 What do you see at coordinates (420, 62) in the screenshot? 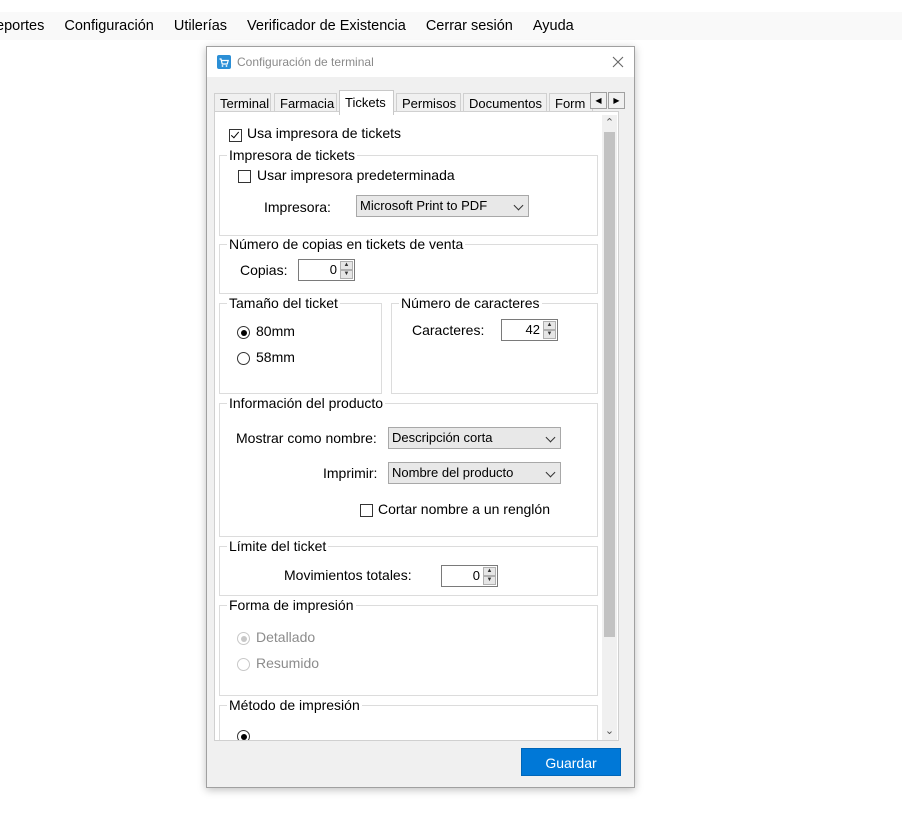
I see `dialog-titlebar: Configuración de terminal` at bounding box center [420, 62].